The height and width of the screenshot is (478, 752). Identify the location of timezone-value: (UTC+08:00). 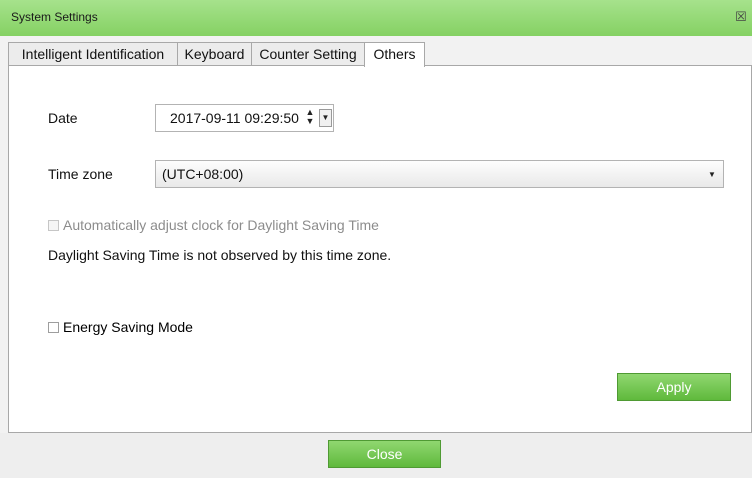
(203, 174).